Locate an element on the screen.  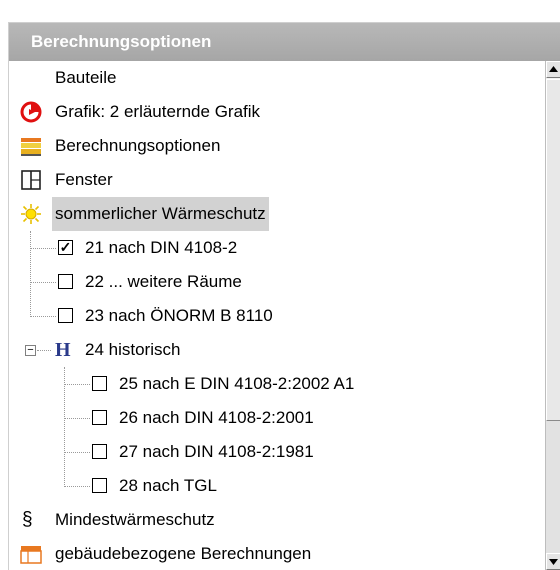
tree-item-gebaeudebezogene-berechnungen: gebäudebezogene Berechnungen is located at coordinates (276, 553).